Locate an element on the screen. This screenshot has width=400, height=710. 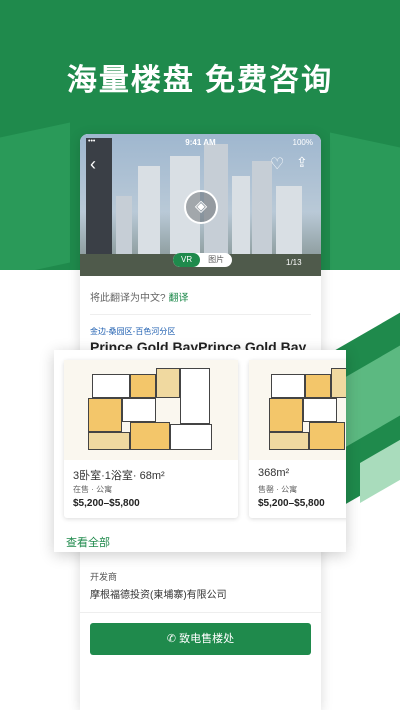
translate-prompt: 将此翻译为中文? 翻译 is located at coordinates (139, 296).